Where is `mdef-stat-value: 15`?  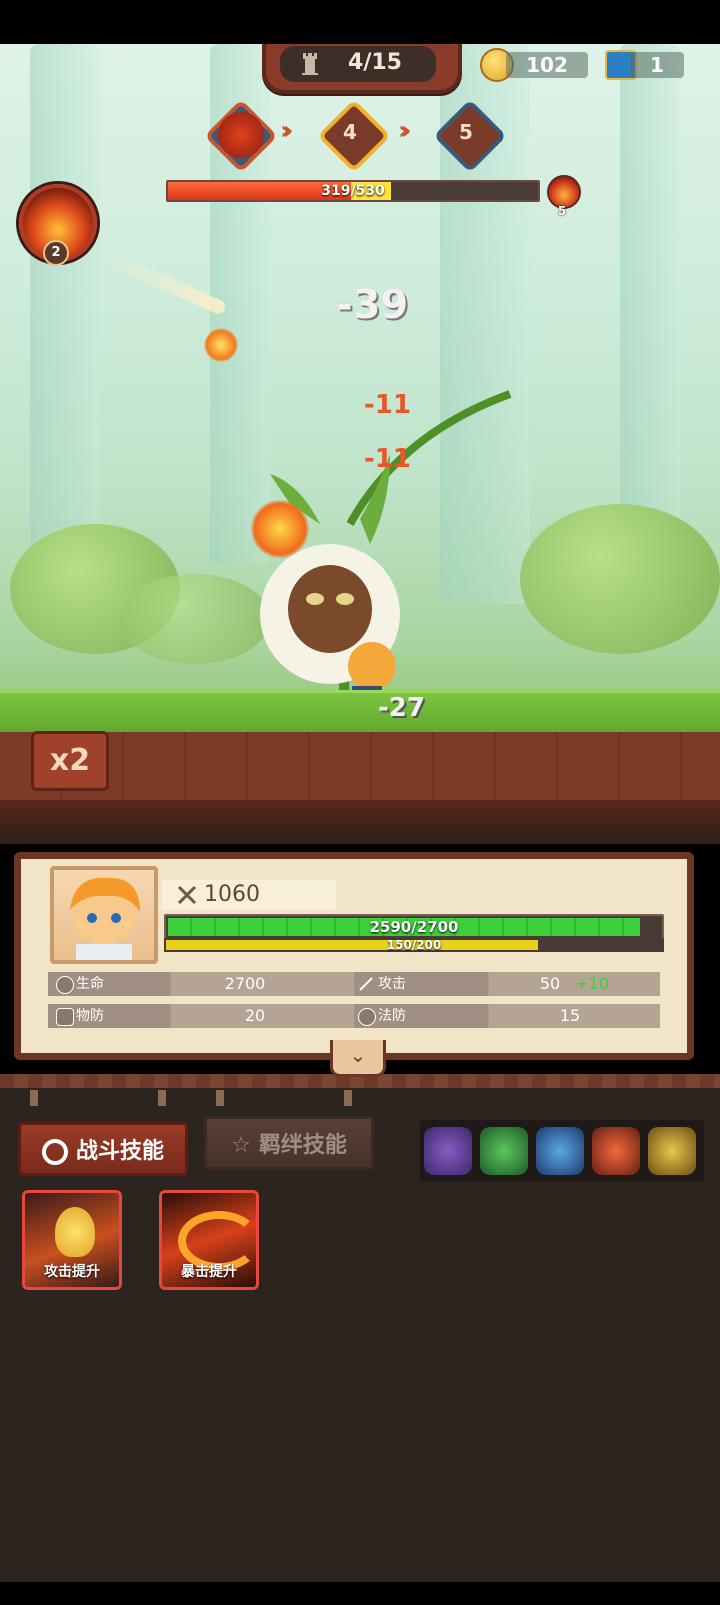 mdef-stat-value: 15 is located at coordinates (570, 1015).